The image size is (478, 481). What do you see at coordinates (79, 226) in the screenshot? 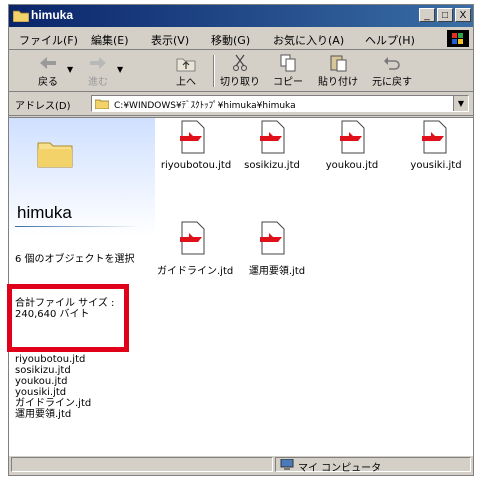
I see `divider` at bounding box center [79, 226].